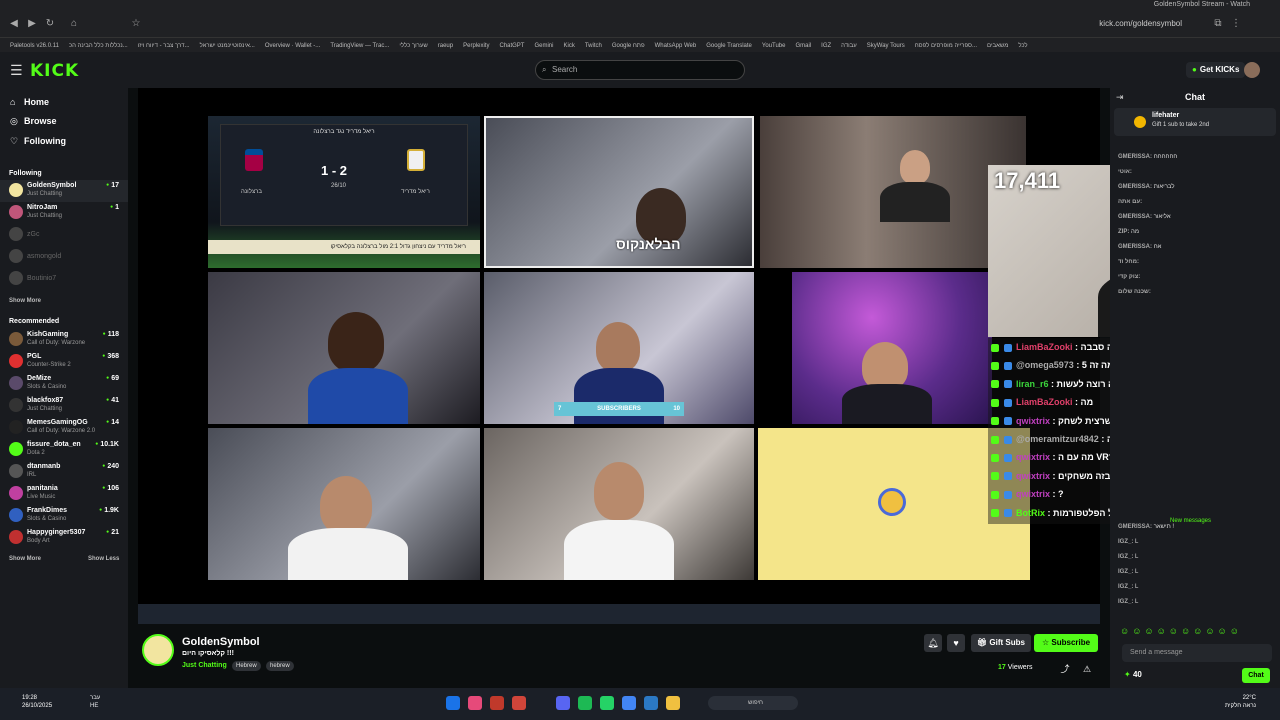 The width and height of the screenshot is (1280, 720). I want to click on back-icon: ◀, so click(14, 24).